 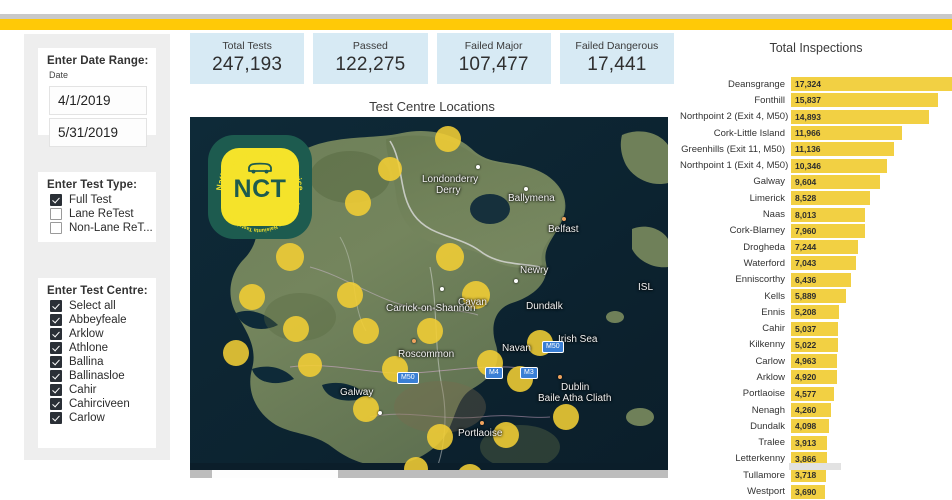 What do you see at coordinates (97, 362) in the screenshot?
I see `test-centre-option: Ballina` at bounding box center [97, 362].